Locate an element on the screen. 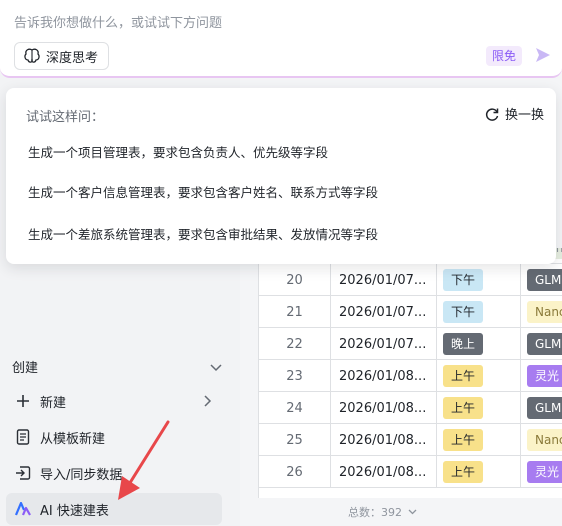 The height and width of the screenshot is (526, 562). total-count: 总数：392 is located at coordinates (382, 512).